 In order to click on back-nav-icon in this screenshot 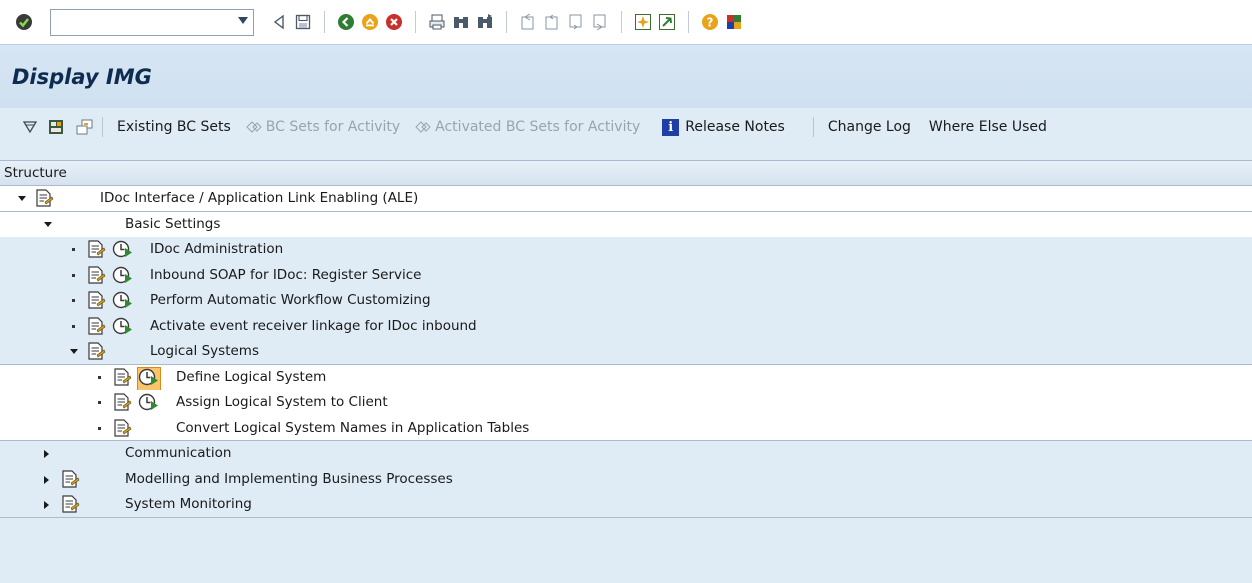, I will do `click(279, 22)`.